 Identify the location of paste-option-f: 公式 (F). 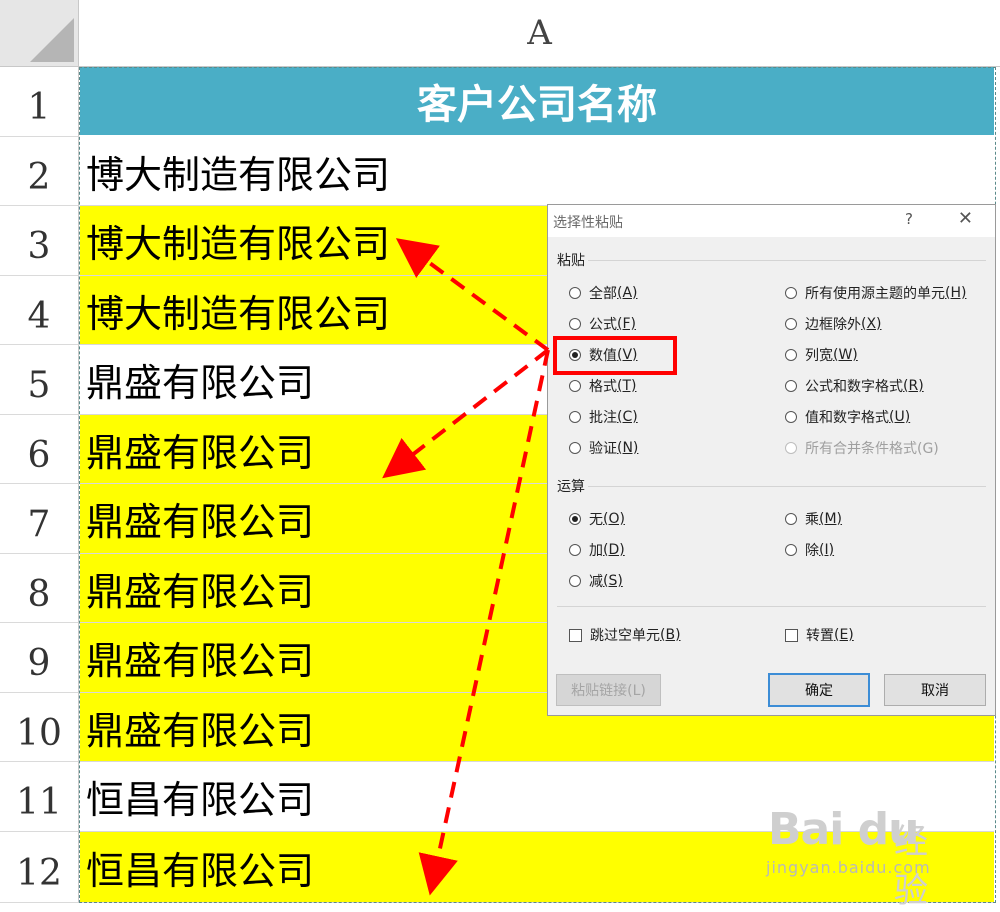
(602, 324).